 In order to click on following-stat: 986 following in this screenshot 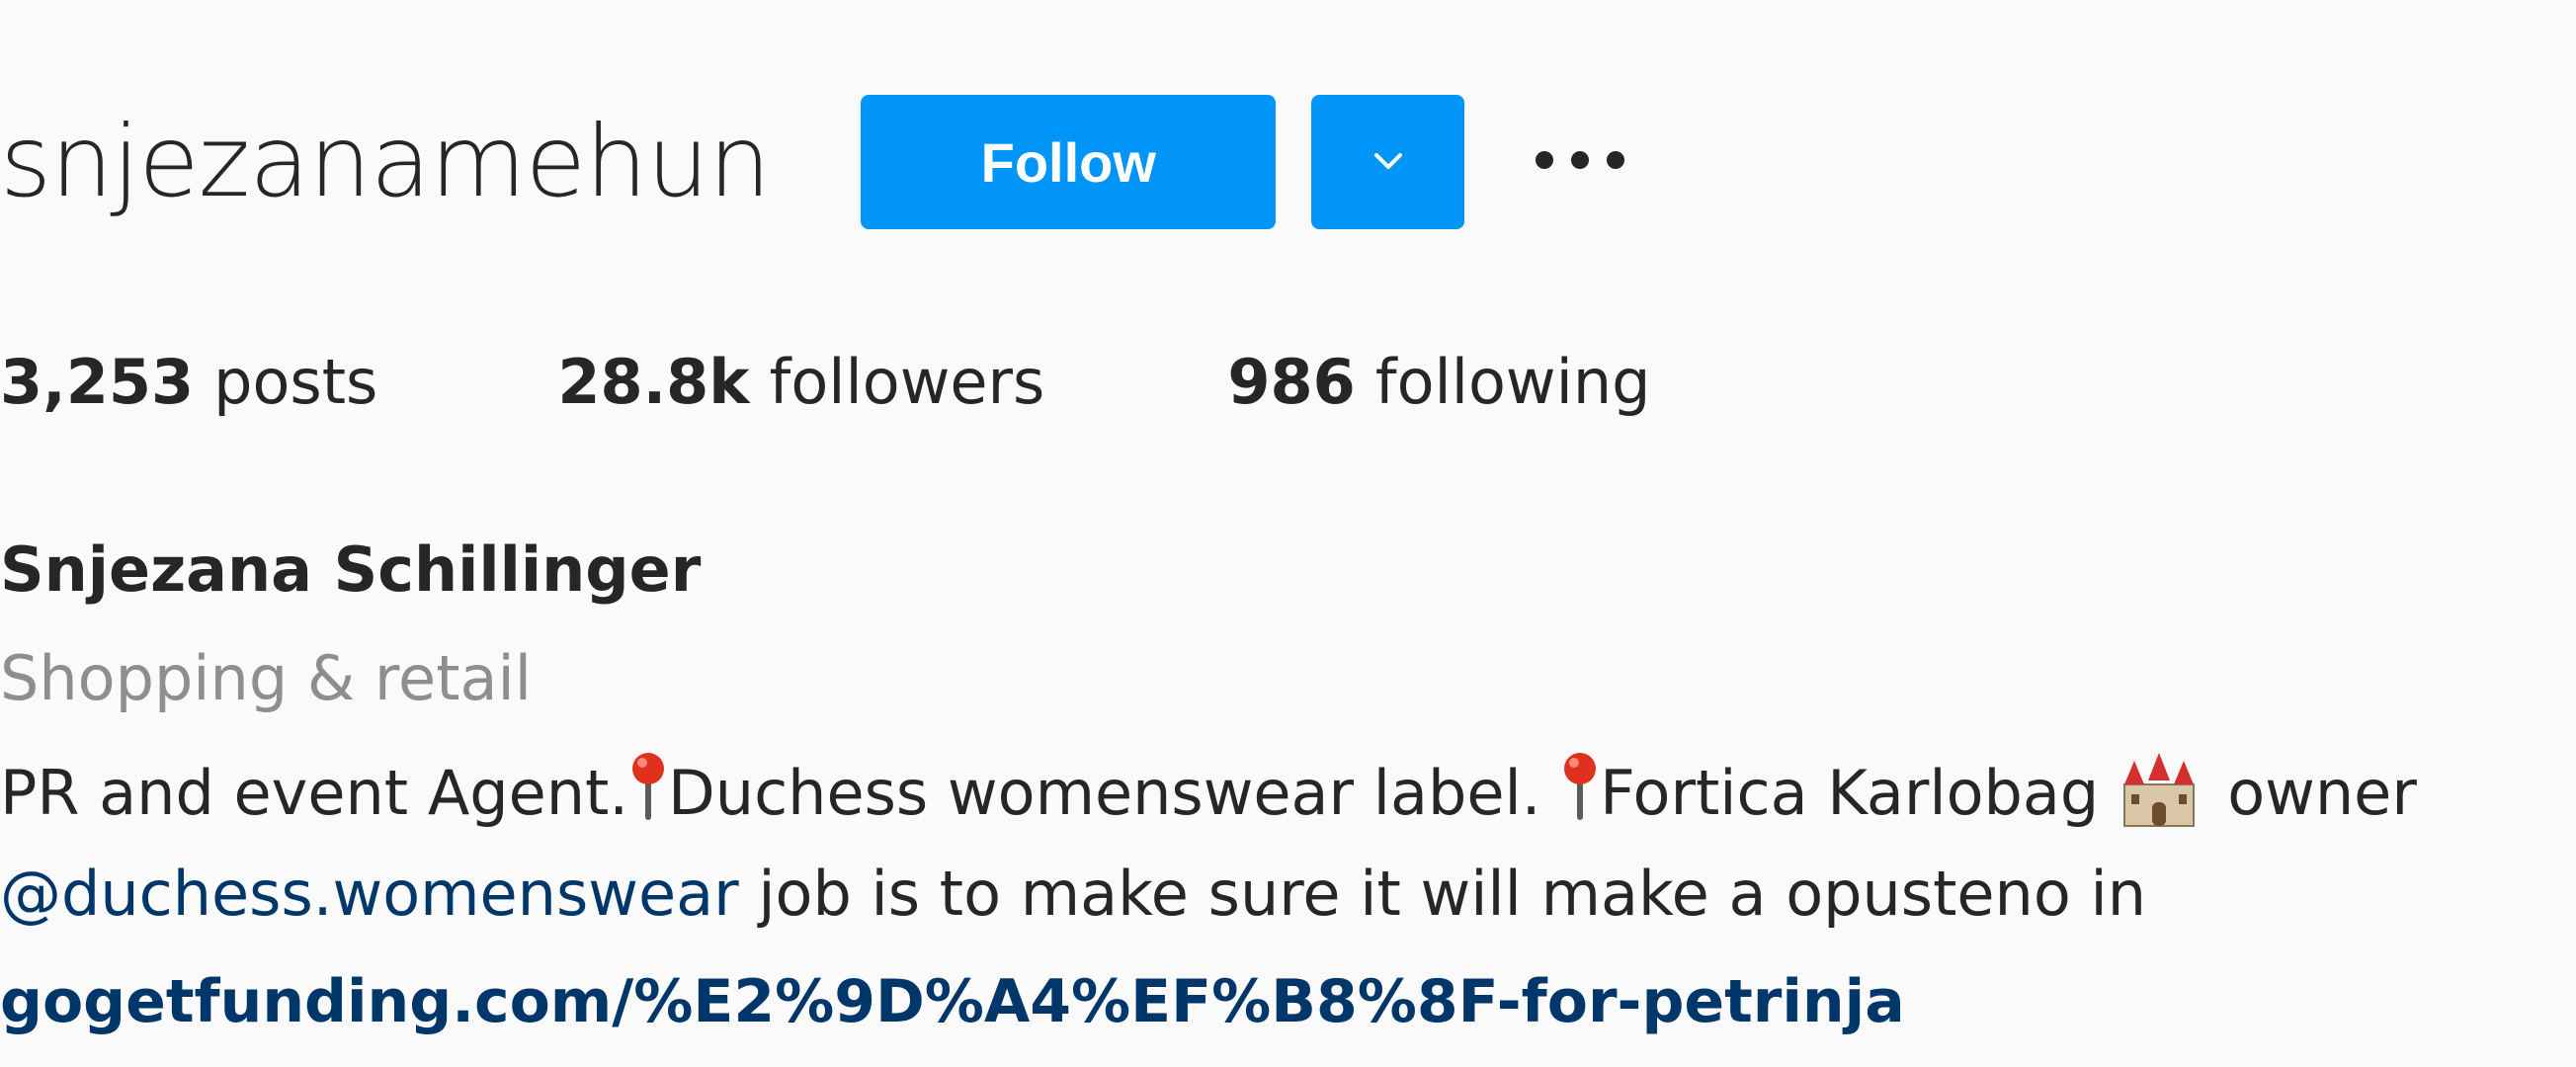, I will do `click(1438, 382)`.